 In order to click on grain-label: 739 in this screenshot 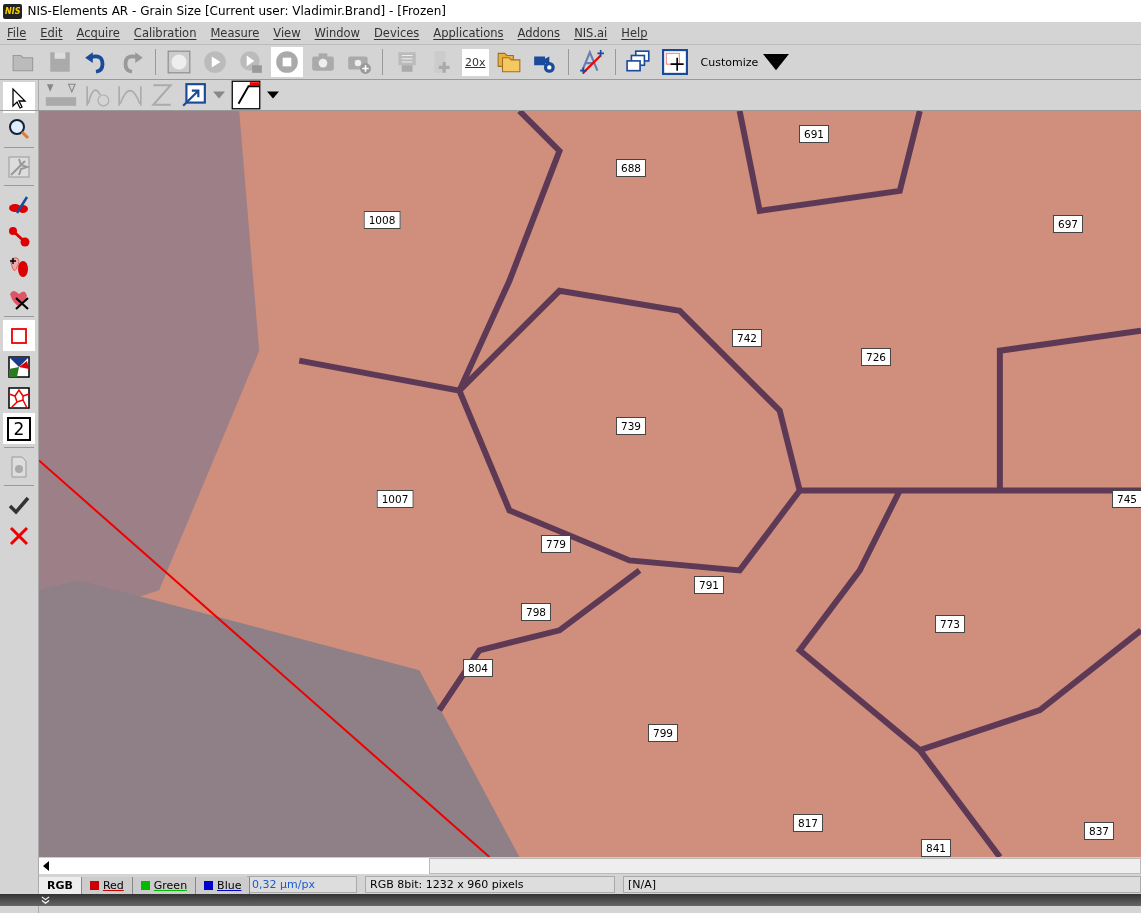, I will do `click(631, 426)`.